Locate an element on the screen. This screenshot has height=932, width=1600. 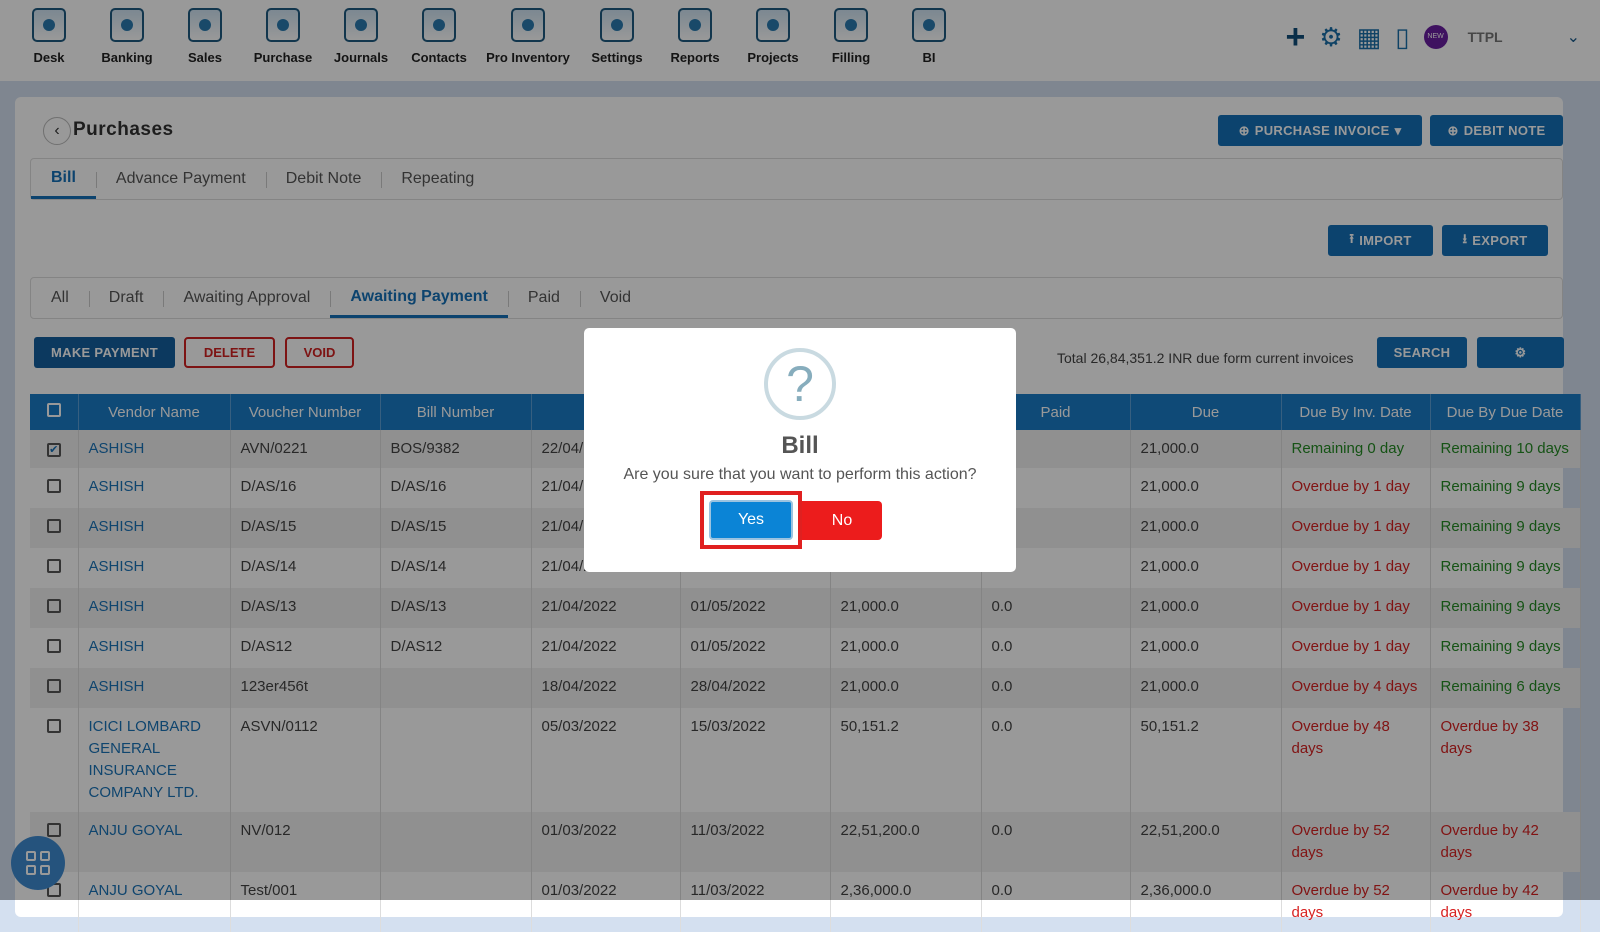
dialog-title: Bill is located at coordinates (800, 445).